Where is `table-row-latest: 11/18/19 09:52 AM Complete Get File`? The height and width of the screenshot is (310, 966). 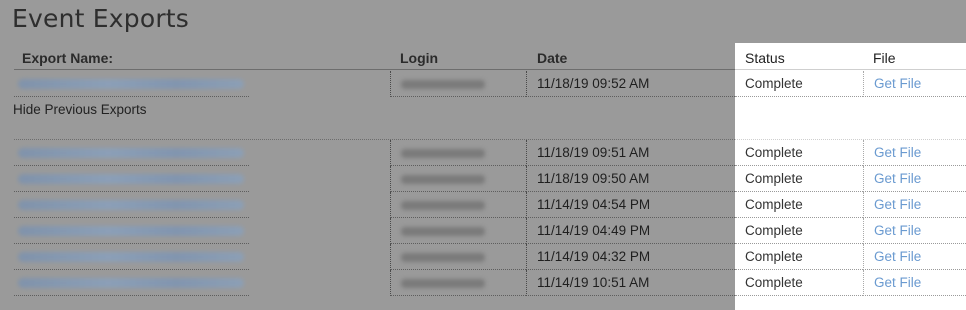 table-row-latest: 11/18/19 09:52 AM Complete Get File is located at coordinates (490, 84).